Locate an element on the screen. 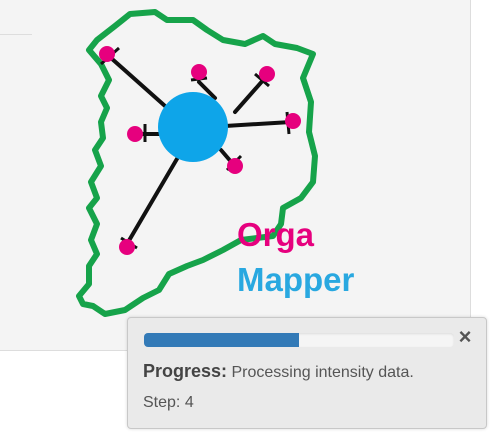  step-label: Step: is located at coordinates (162, 402).